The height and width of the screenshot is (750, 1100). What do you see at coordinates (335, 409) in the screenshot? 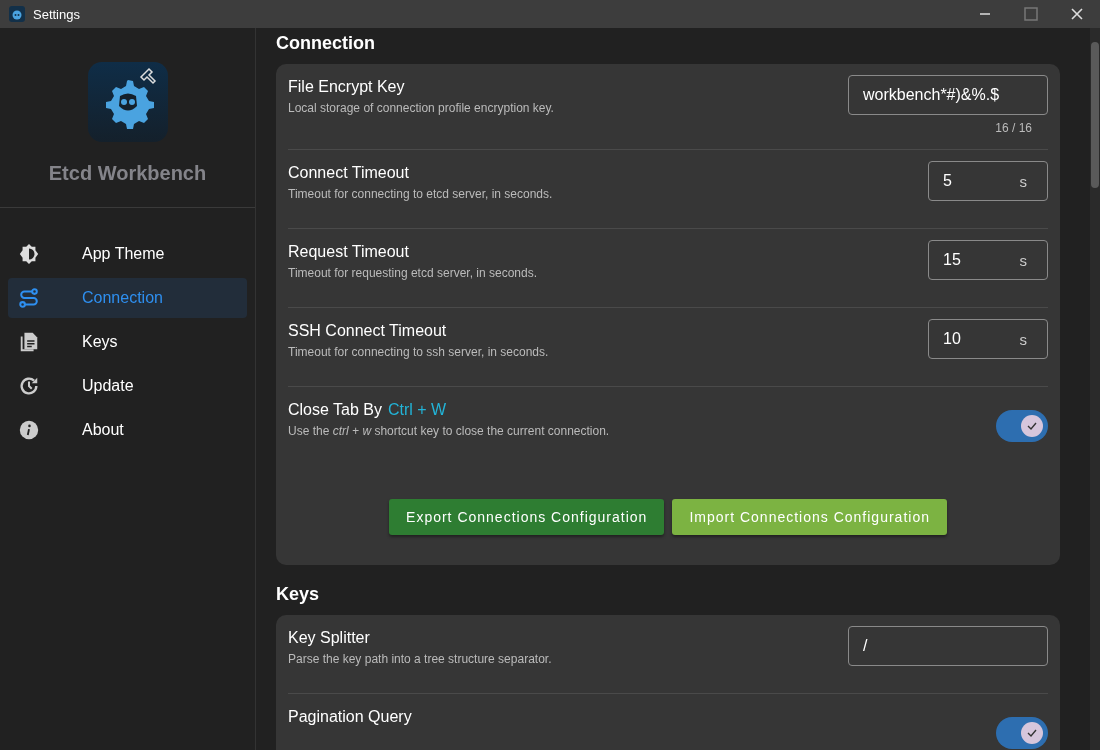
I see `setting-label: Close Tab By` at bounding box center [335, 409].